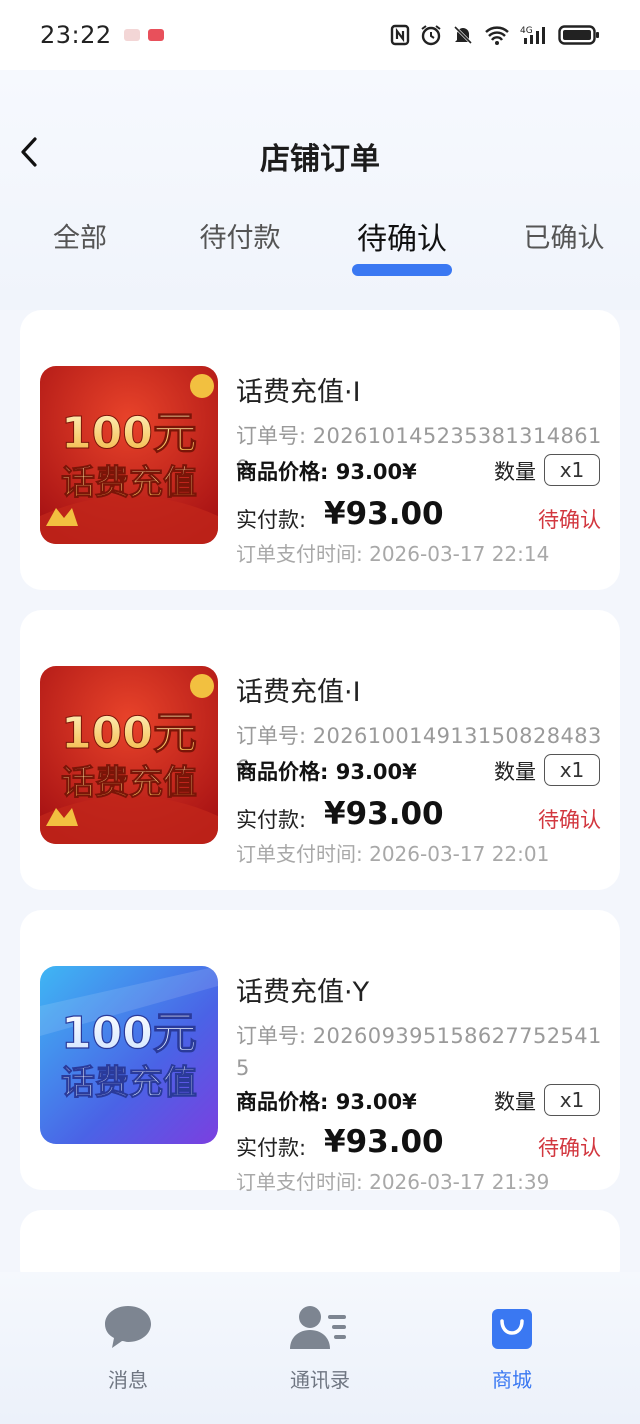 The image size is (640, 1424). What do you see at coordinates (402, 270) in the screenshot?
I see `active-tab-indicator` at bounding box center [402, 270].